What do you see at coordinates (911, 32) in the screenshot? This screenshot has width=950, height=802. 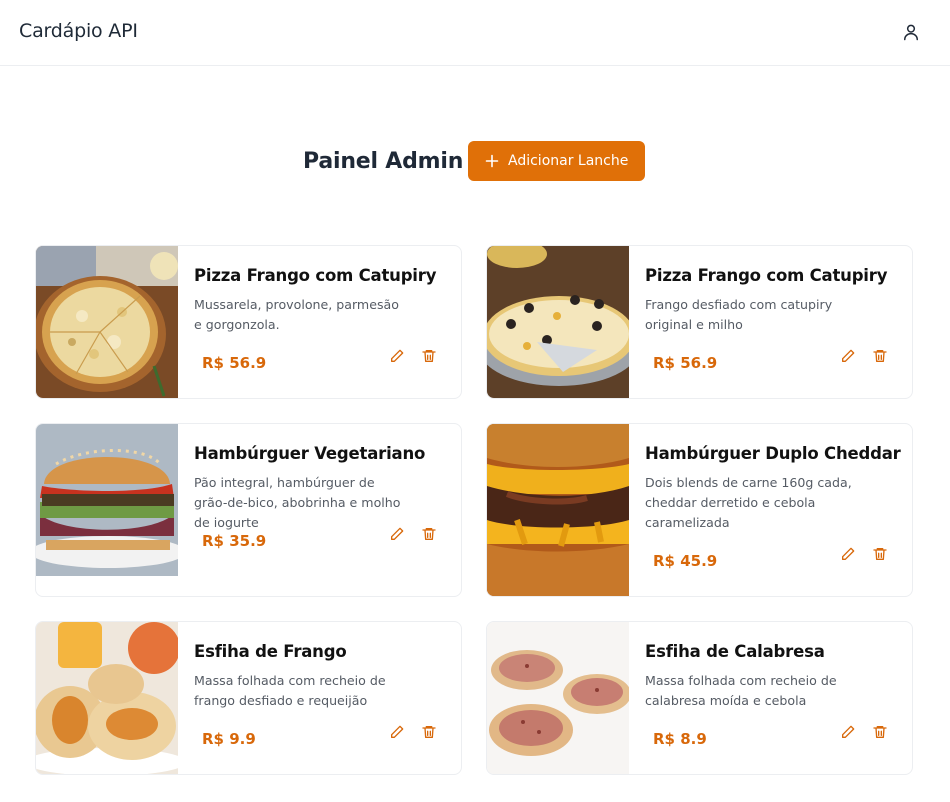 I see `user-icon` at bounding box center [911, 32].